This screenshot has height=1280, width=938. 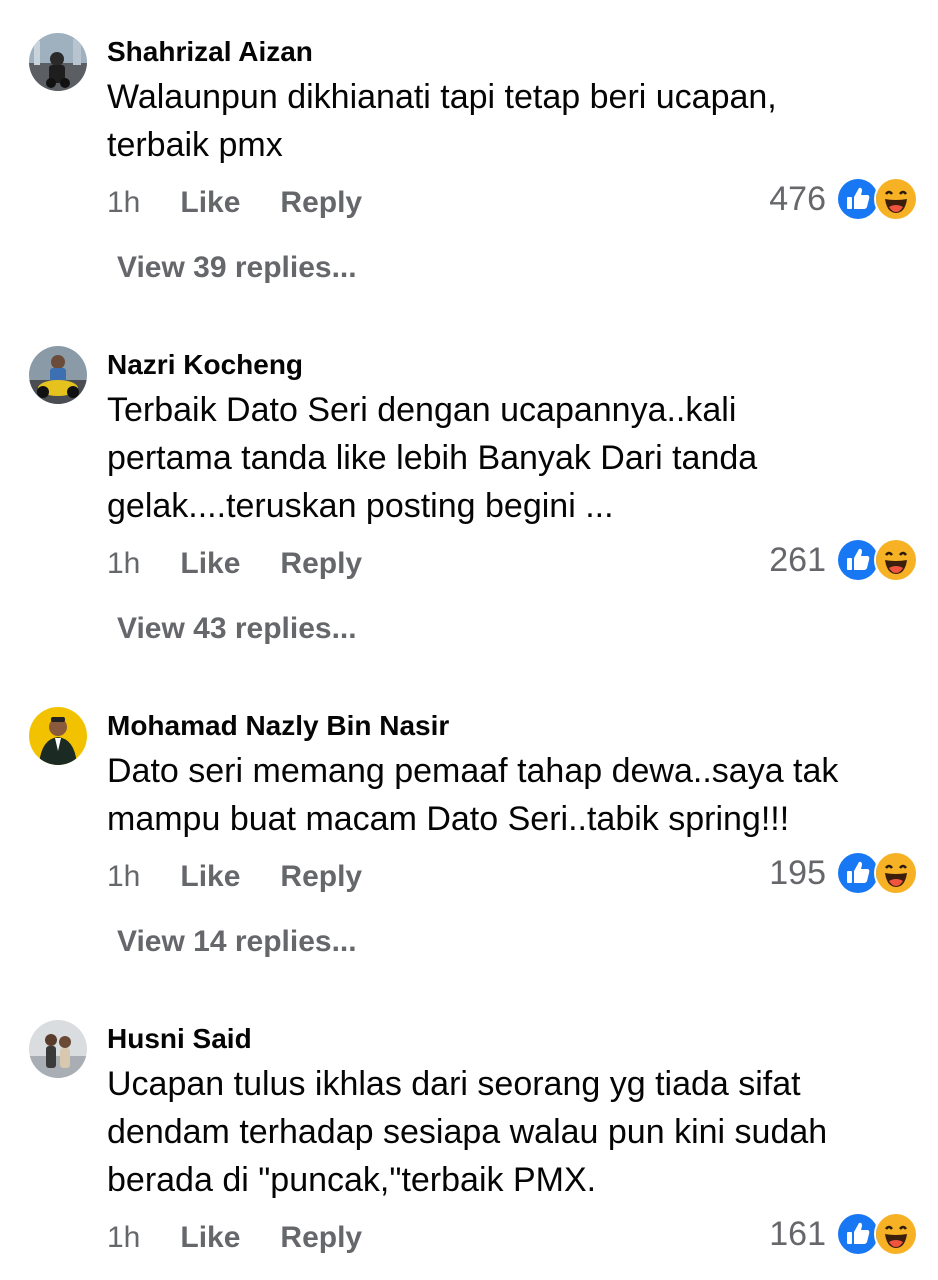 What do you see at coordinates (205, 365) in the screenshot?
I see `comment-author: Nazri Kocheng` at bounding box center [205, 365].